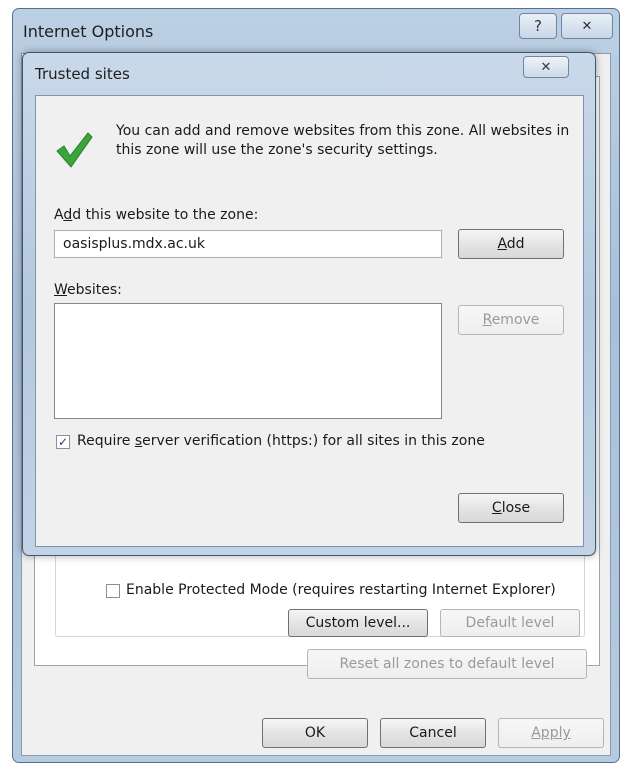 This screenshot has height=767, width=624. I want to click on default-level-label: Default level, so click(510, 623).